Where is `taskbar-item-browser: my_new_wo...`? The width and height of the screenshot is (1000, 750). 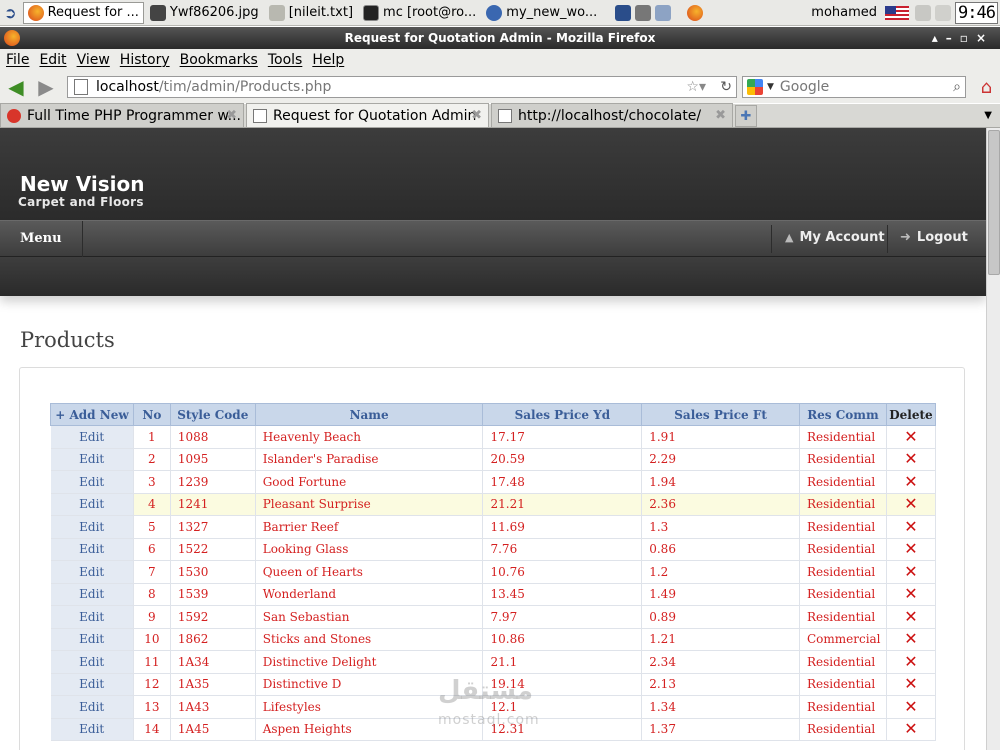
taskbar-item-browser: my_new_wo... is located at coordinates (541, 13).